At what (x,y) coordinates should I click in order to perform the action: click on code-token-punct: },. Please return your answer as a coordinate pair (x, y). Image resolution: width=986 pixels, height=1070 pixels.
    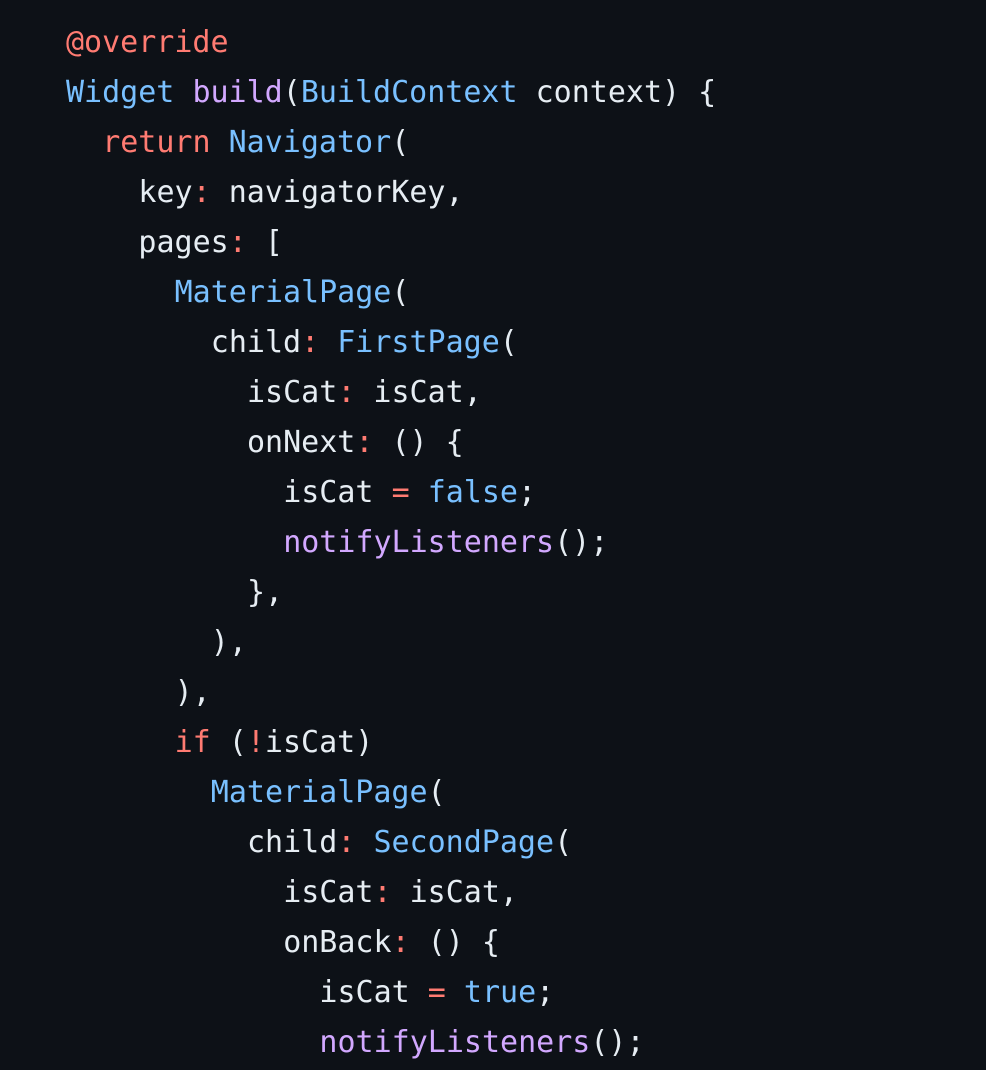
    Looking at the image, I should click on (265, 592).